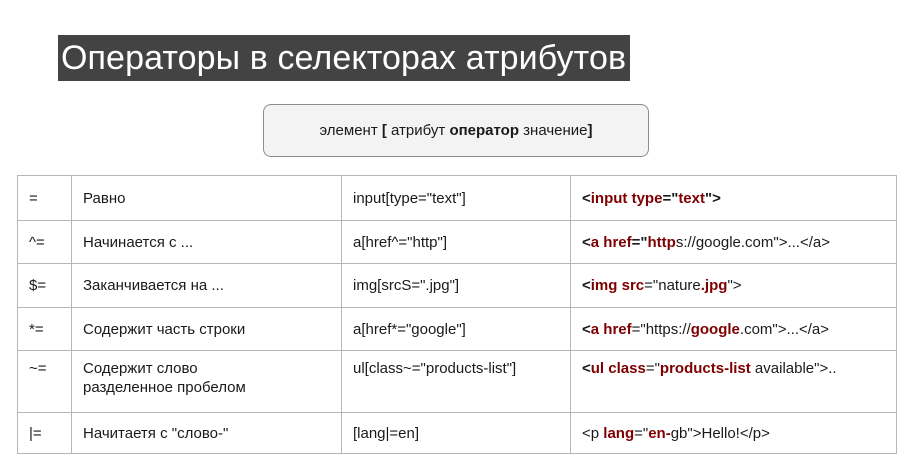  Describe the element at coordinates (597, 368) in the screenshot. I see `html-token: ul` at that location.